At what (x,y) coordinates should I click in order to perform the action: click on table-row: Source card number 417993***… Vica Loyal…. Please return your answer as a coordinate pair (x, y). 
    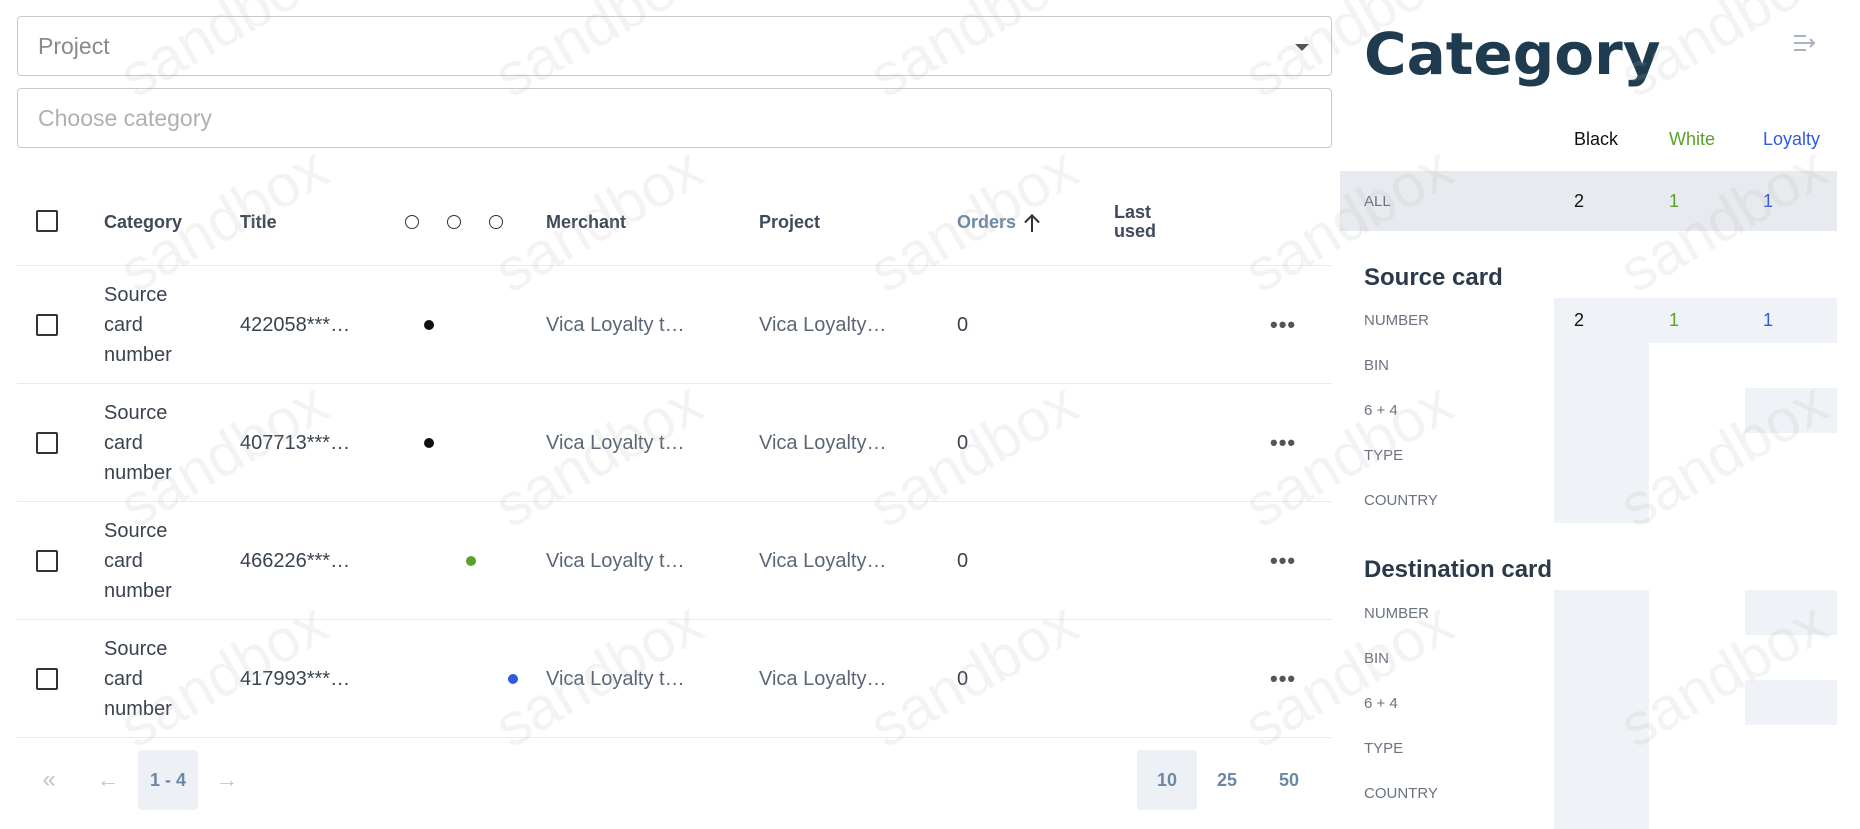
    Looking at the image, I should click on (674, 679).